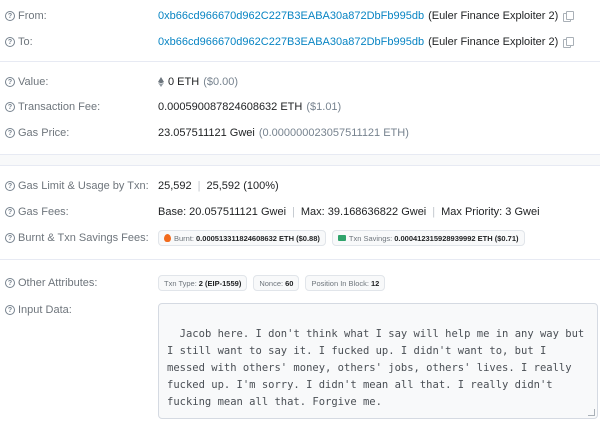 This screenshot has height=427, width=600. Describe the element at coordinates (167, 238) in the screenshot. I see `fire-icon` at that location.